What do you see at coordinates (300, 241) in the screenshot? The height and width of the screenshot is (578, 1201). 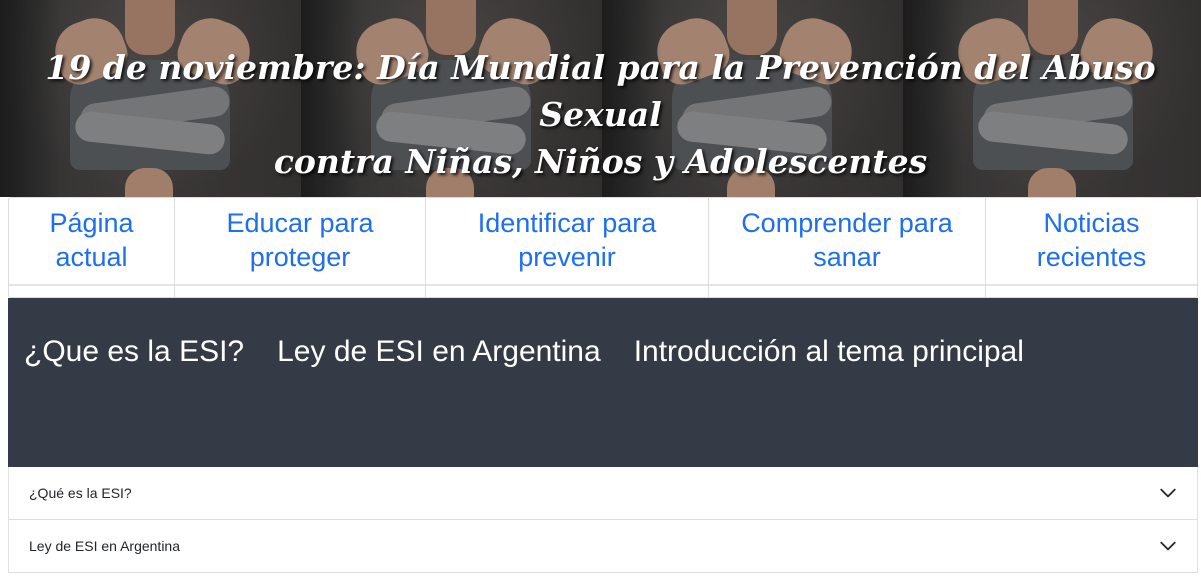 I see `nav-link-educar-para-proteger: Educar para proteger` at bounding box center [300, 241].